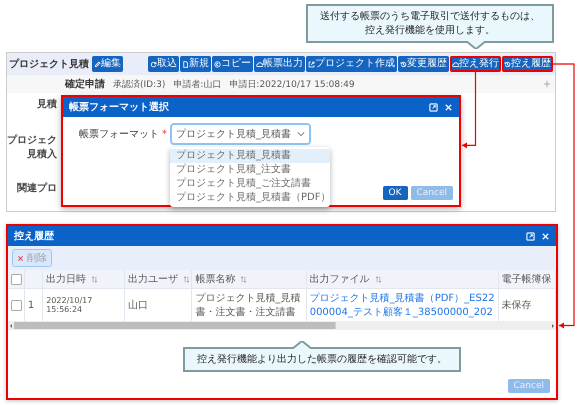  What do you see at coordinates (402, 279) in the screenshot?
I see `column-header: 出力ファイル` at bounding box center [402, 279].